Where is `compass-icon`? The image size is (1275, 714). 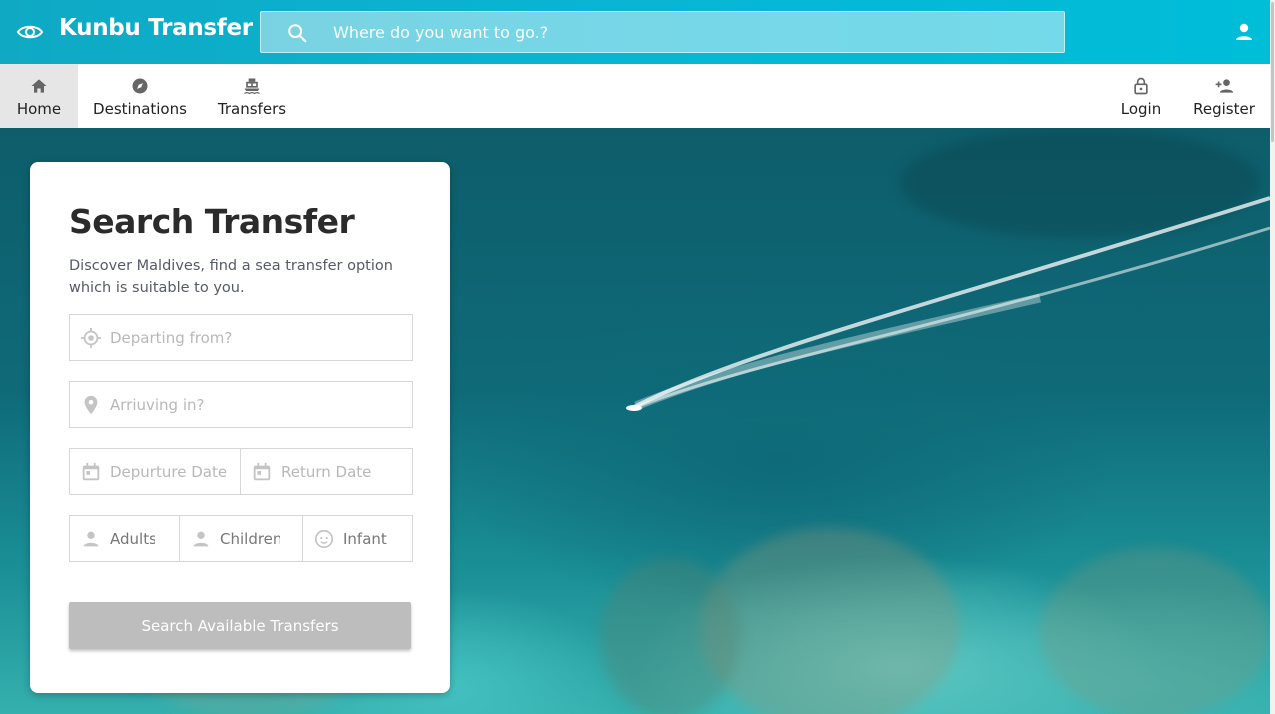 compass-icon is located at coordinates (140, 86).